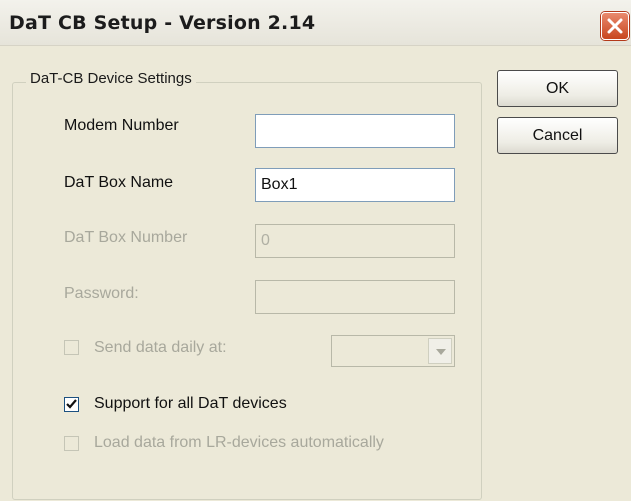  Describe the element at coordinates (71, 347) in the screenshot. I see `send-daily-checkbox` at that location.